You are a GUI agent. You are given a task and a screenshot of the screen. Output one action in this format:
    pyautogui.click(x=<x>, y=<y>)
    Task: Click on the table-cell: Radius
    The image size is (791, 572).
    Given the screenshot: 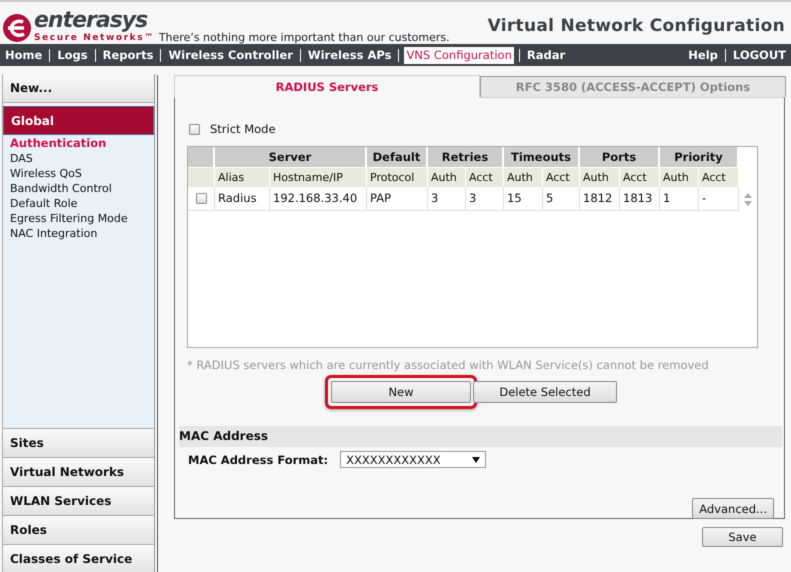 What is the action you would take?
    pyautogui.click(x=242, y=199)
    